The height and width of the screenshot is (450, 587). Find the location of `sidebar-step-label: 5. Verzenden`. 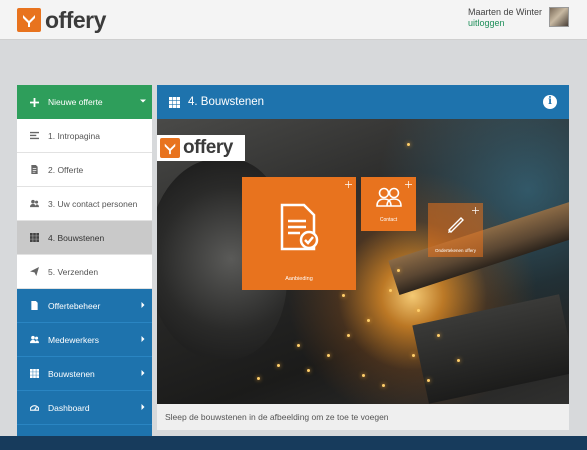

sidebar-step-label: 5. Verzenden is located at coordinates (73, 271).